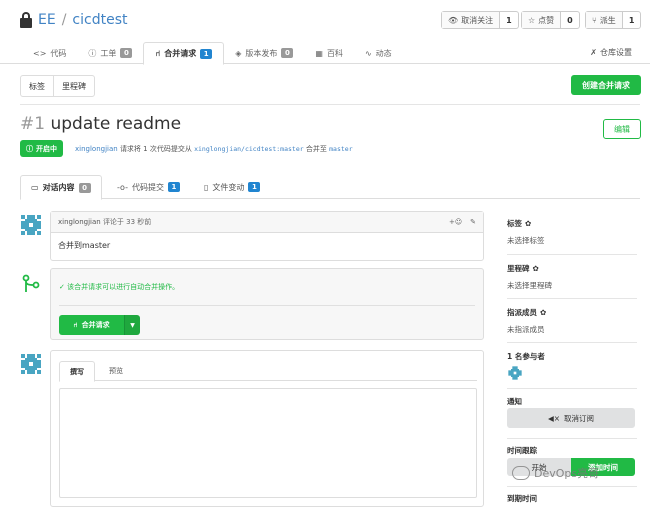  I want to click on commit-icon: -o-, so click(122, 187).